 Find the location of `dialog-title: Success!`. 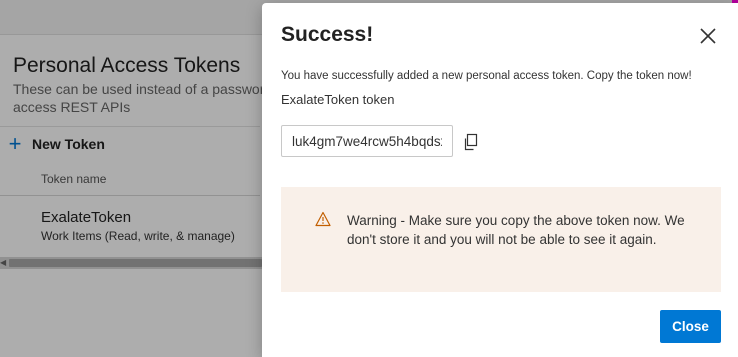

dialog-title: Success! is located at coordinates (327, 34).